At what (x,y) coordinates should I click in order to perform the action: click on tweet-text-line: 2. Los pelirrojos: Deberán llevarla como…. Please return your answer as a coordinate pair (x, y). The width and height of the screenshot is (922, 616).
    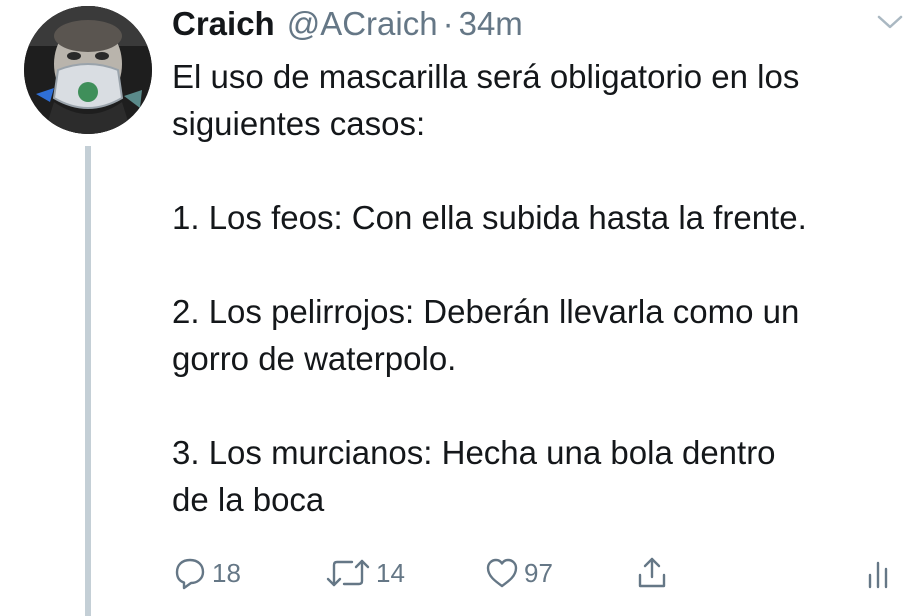
    Looking at the image, I should click on (486, 311).